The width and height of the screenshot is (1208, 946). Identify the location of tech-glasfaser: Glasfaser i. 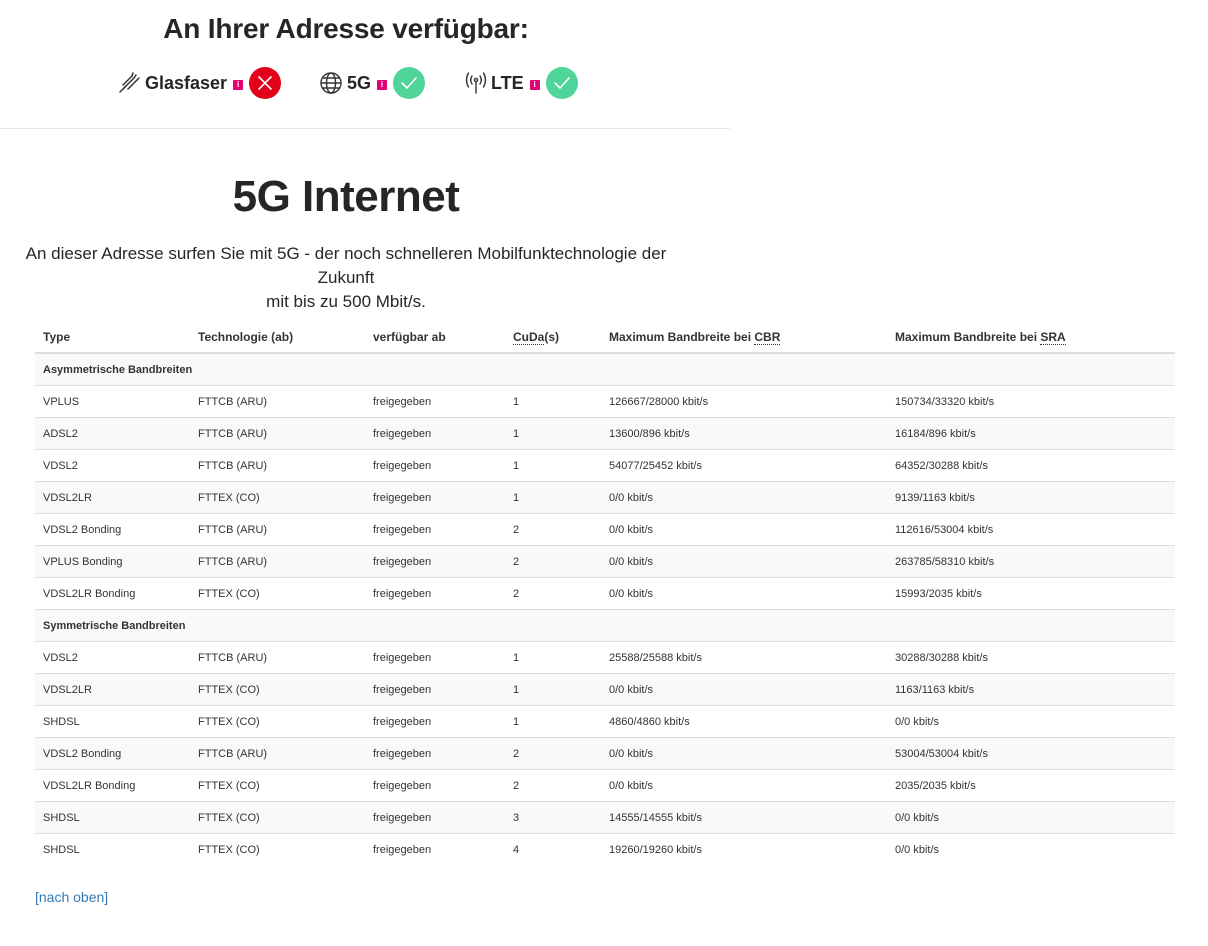
(199, 83).